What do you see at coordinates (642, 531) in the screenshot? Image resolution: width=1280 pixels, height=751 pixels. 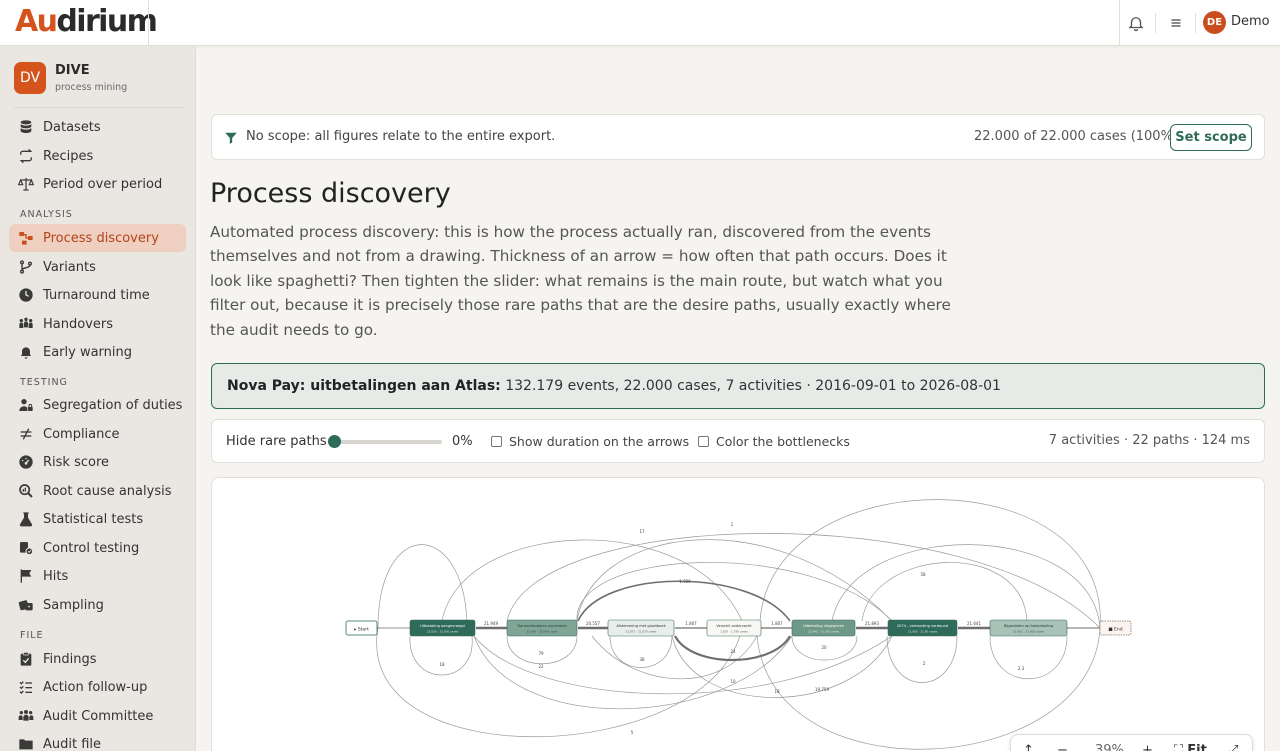 I see `edge-label: 17` at bounding box center [642, 531].